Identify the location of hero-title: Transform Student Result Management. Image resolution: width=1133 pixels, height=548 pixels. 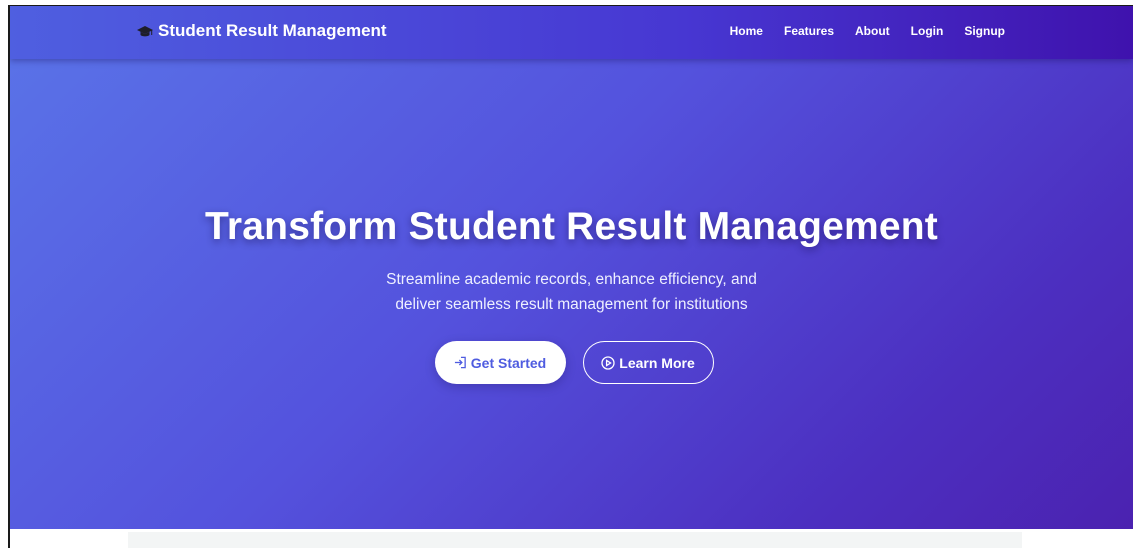
(571, 226).